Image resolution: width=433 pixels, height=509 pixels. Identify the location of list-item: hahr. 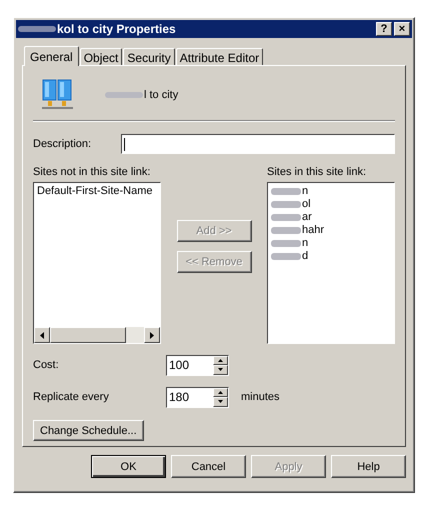
(313, 230).